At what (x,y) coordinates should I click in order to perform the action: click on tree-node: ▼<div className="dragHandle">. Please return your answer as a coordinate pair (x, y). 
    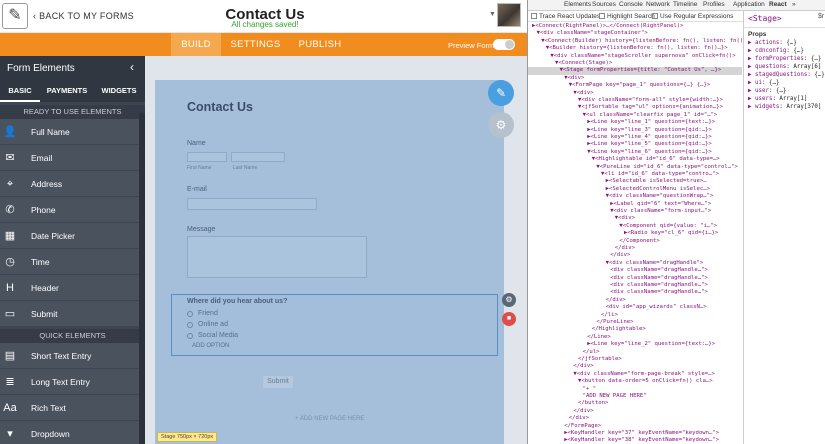
    Looking at the image, I should click on (655, 263).